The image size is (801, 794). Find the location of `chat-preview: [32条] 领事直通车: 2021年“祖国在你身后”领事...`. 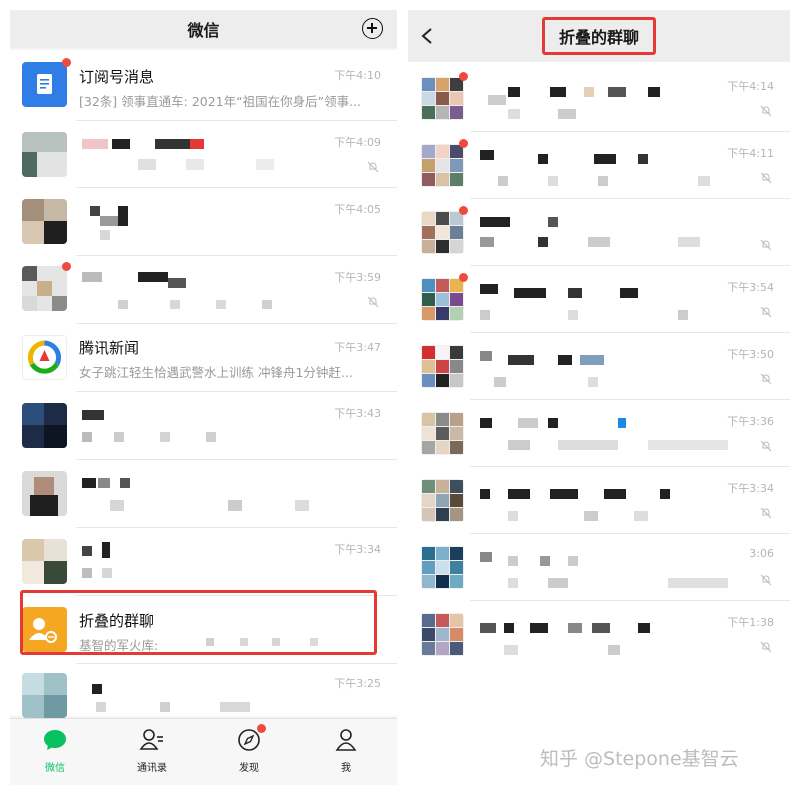

chat-preview: [32条] 领事直通车: 2021年“祖国在你身后”领事... is located at coordinates (220, 101).